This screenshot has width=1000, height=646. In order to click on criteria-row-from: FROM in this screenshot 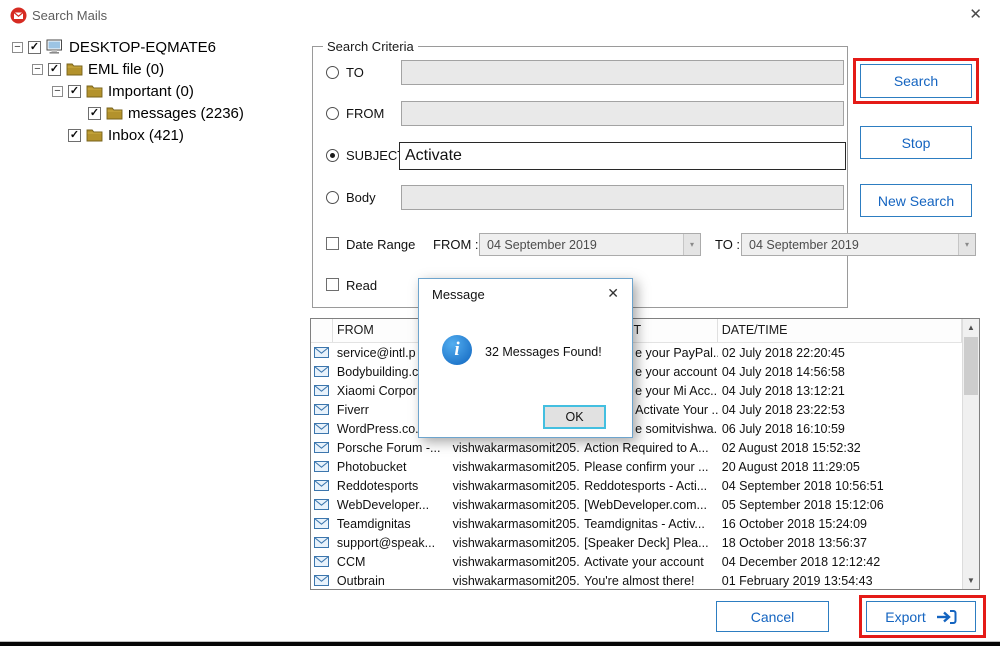, I will do `click(580, 114)`.